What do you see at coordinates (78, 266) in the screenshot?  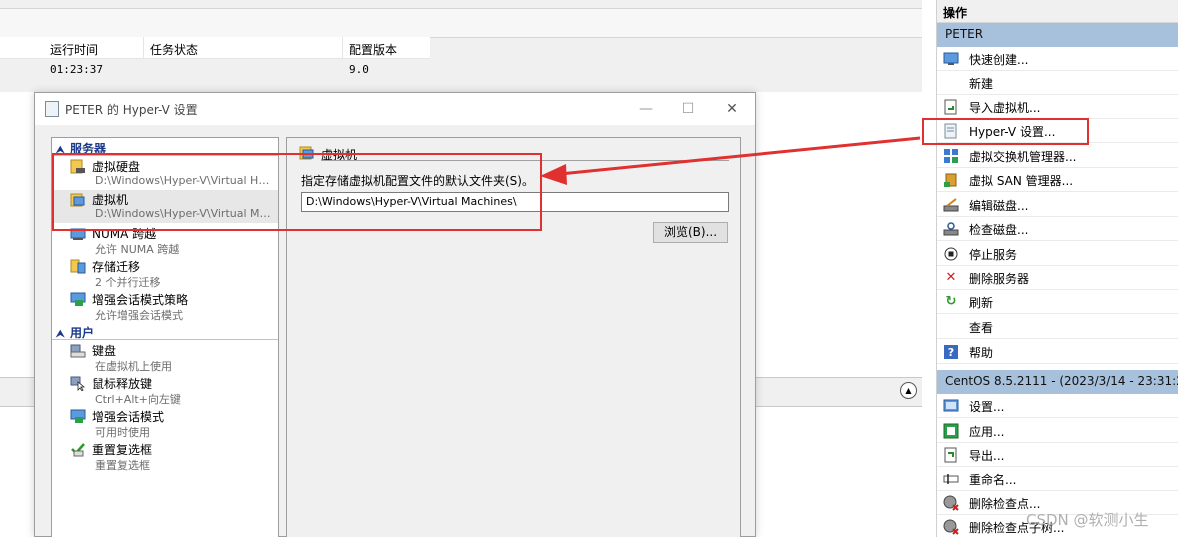 I see `storage-migration-icon` at bounding box center [78, 266].